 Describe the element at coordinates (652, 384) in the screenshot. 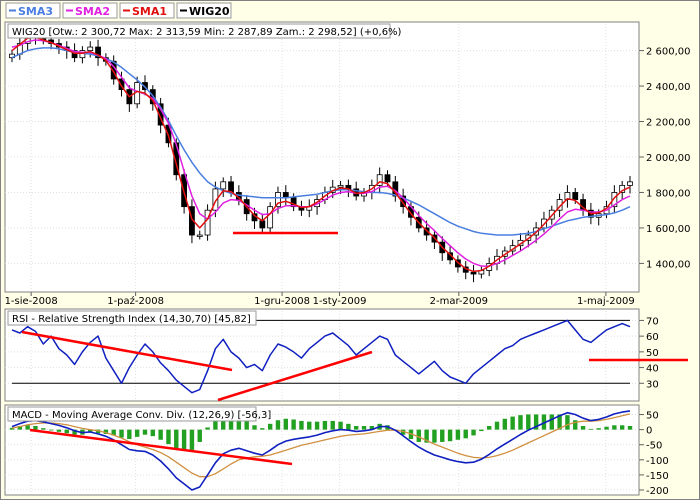

I see `rsi-tick-label: 30` at that location.